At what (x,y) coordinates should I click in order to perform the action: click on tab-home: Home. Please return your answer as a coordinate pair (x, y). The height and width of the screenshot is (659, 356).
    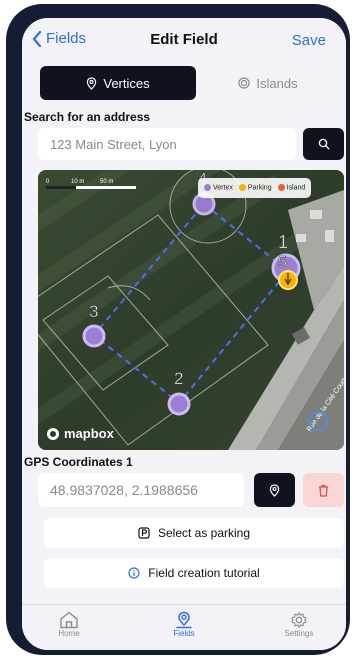
    Looking at the image, I should click on (69, 624).